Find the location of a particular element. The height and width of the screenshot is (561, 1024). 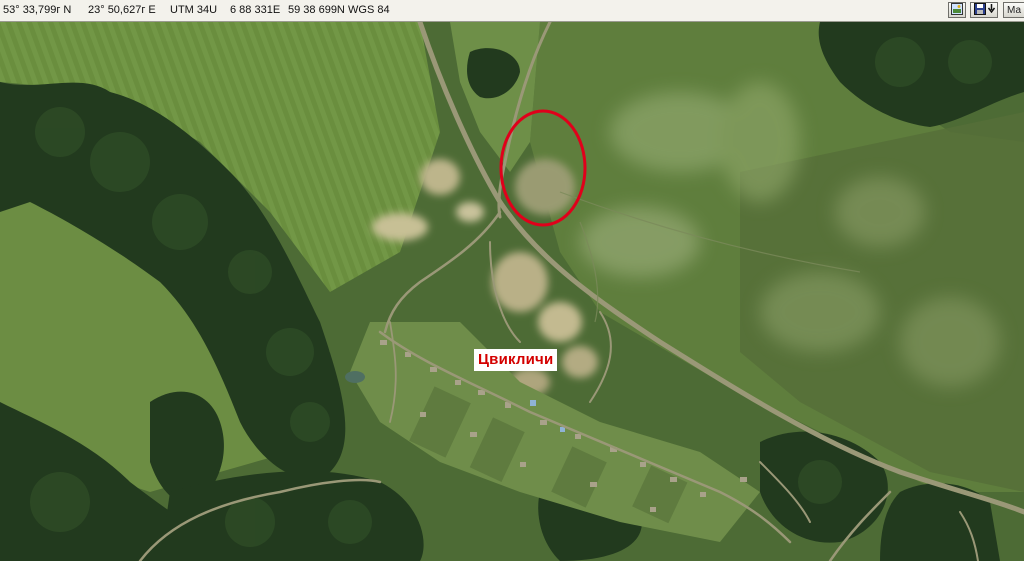

save-dropdown-button is located at coordinates (984, 10).